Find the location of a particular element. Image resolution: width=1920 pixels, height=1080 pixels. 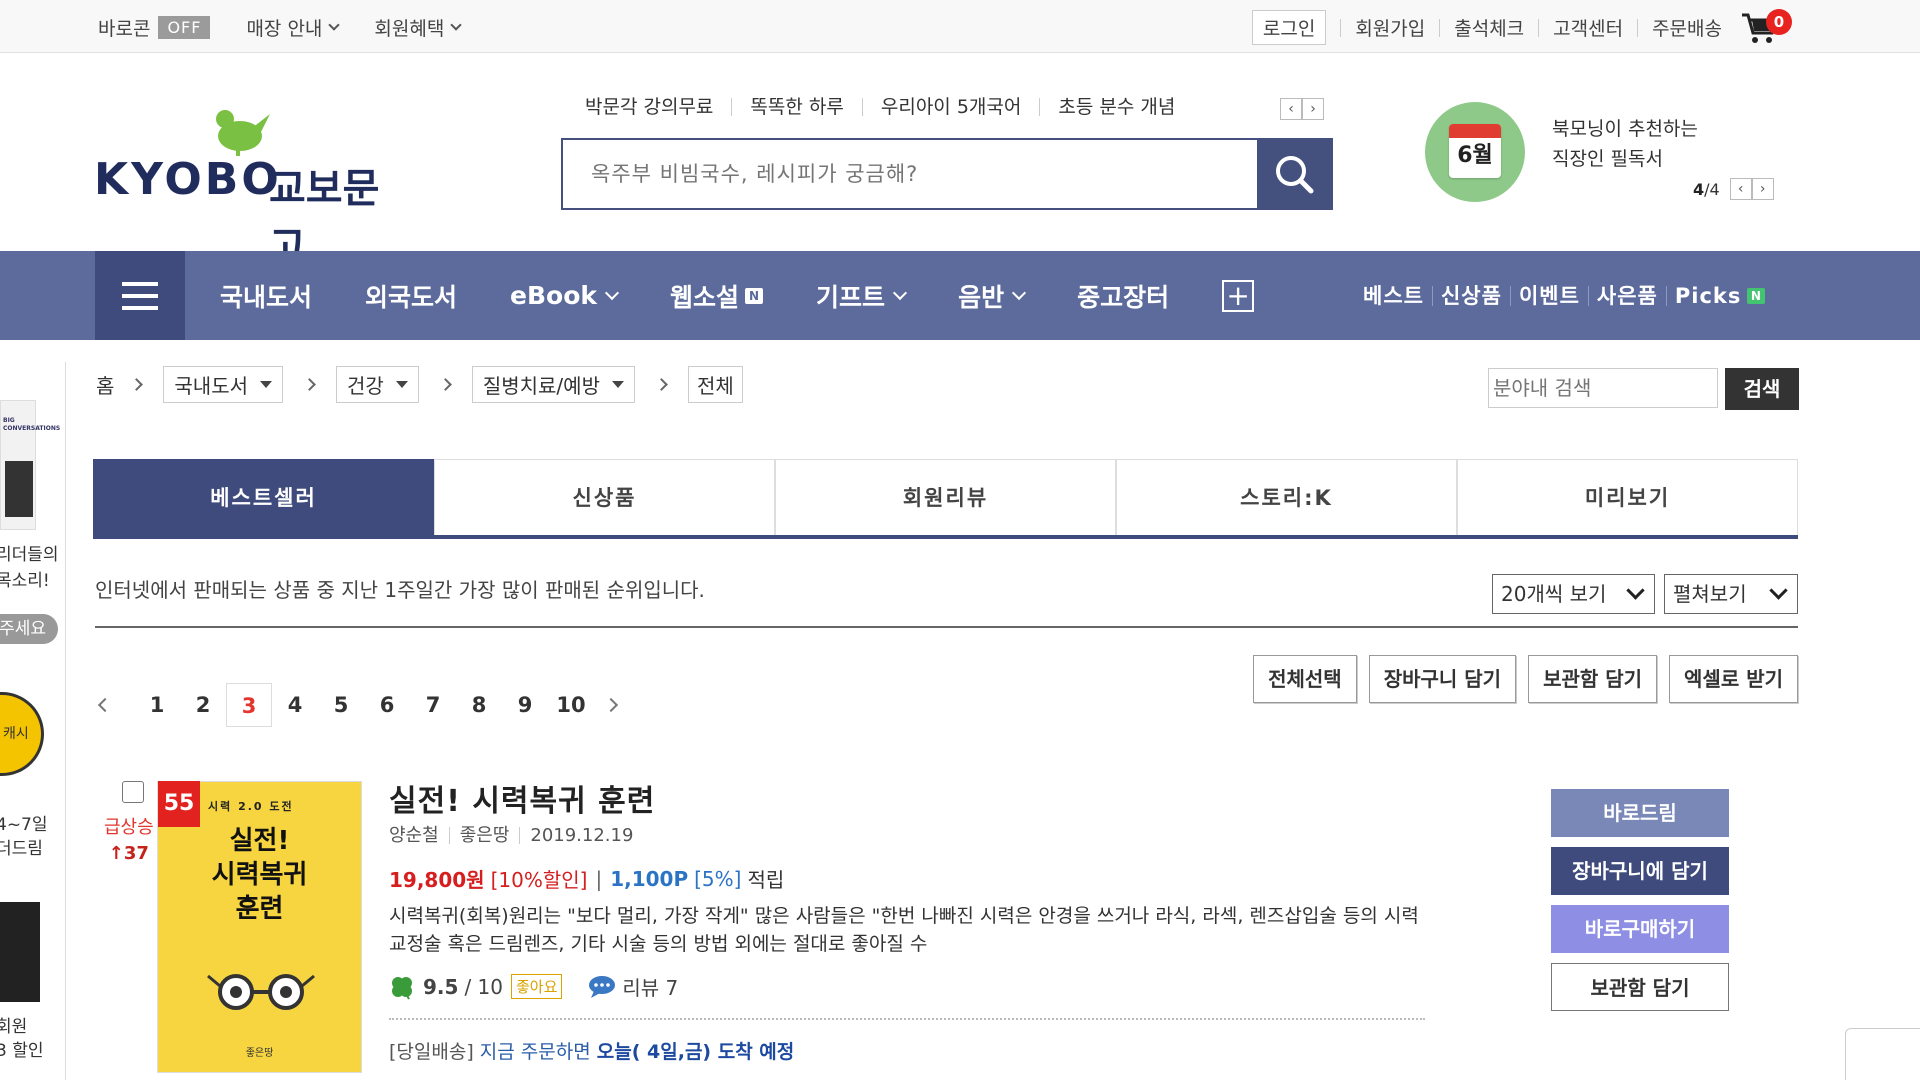

section-divider is located at coordinates (946, 627).